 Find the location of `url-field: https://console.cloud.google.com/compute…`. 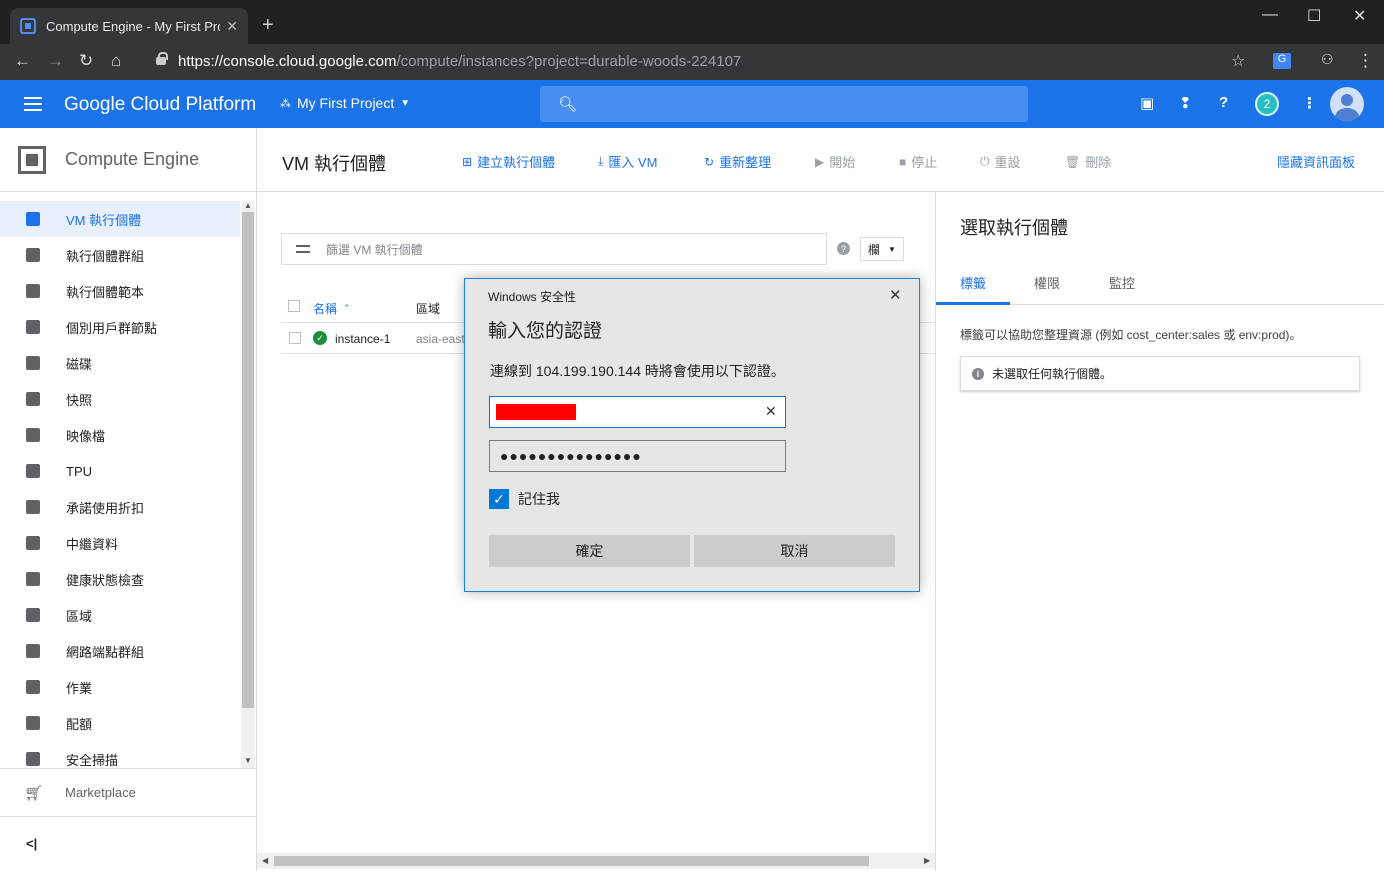

url-field: https://console.cloud.google.com/compute… is located at coordinates (702, 61).